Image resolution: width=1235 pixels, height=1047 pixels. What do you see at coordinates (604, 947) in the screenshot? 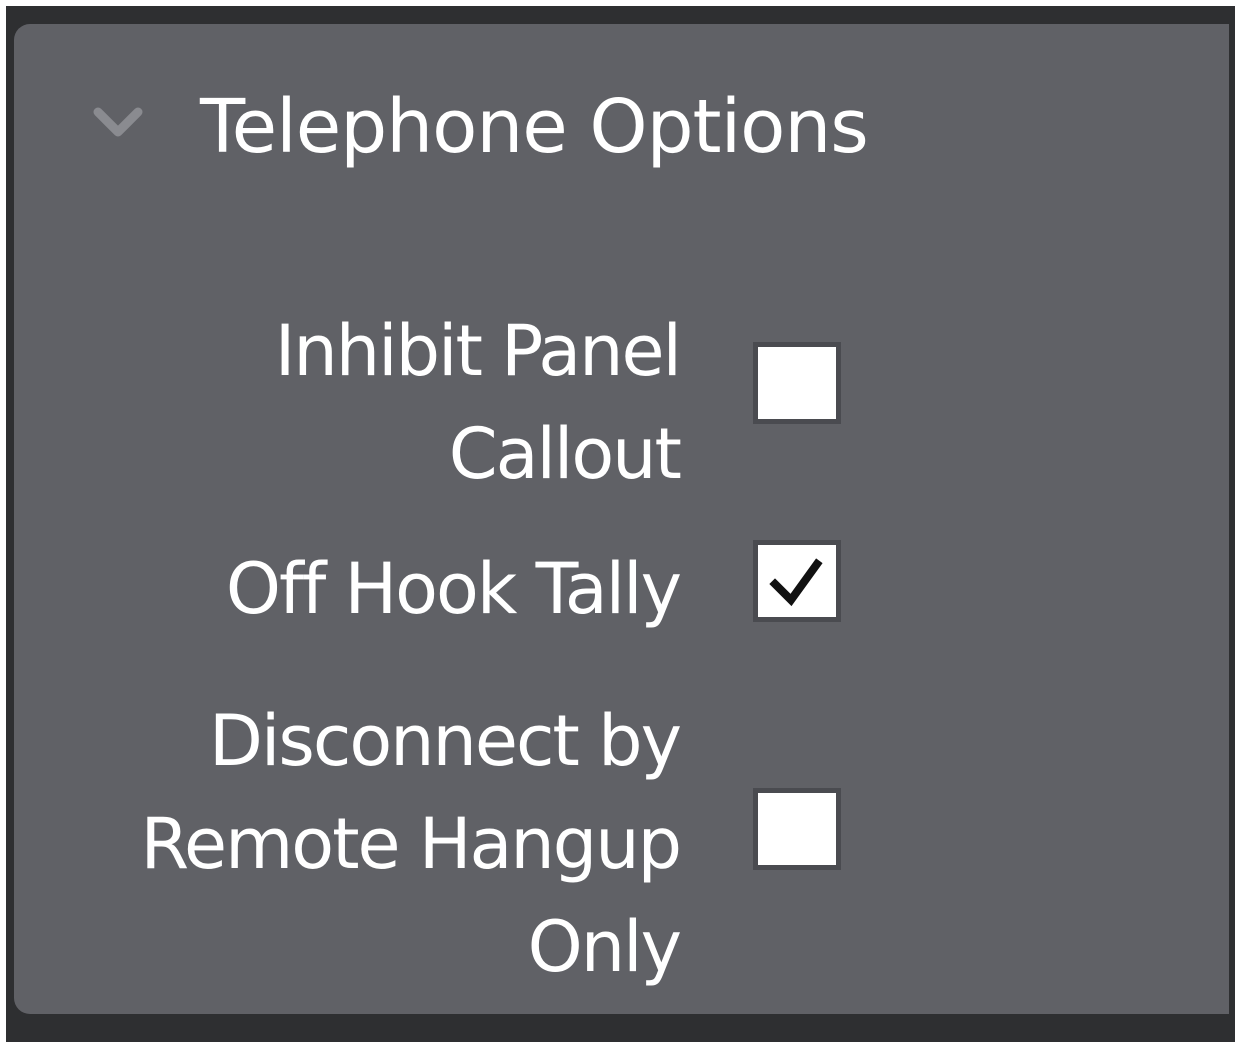
I see `label-line: Only` at bounding box center [604, 947].